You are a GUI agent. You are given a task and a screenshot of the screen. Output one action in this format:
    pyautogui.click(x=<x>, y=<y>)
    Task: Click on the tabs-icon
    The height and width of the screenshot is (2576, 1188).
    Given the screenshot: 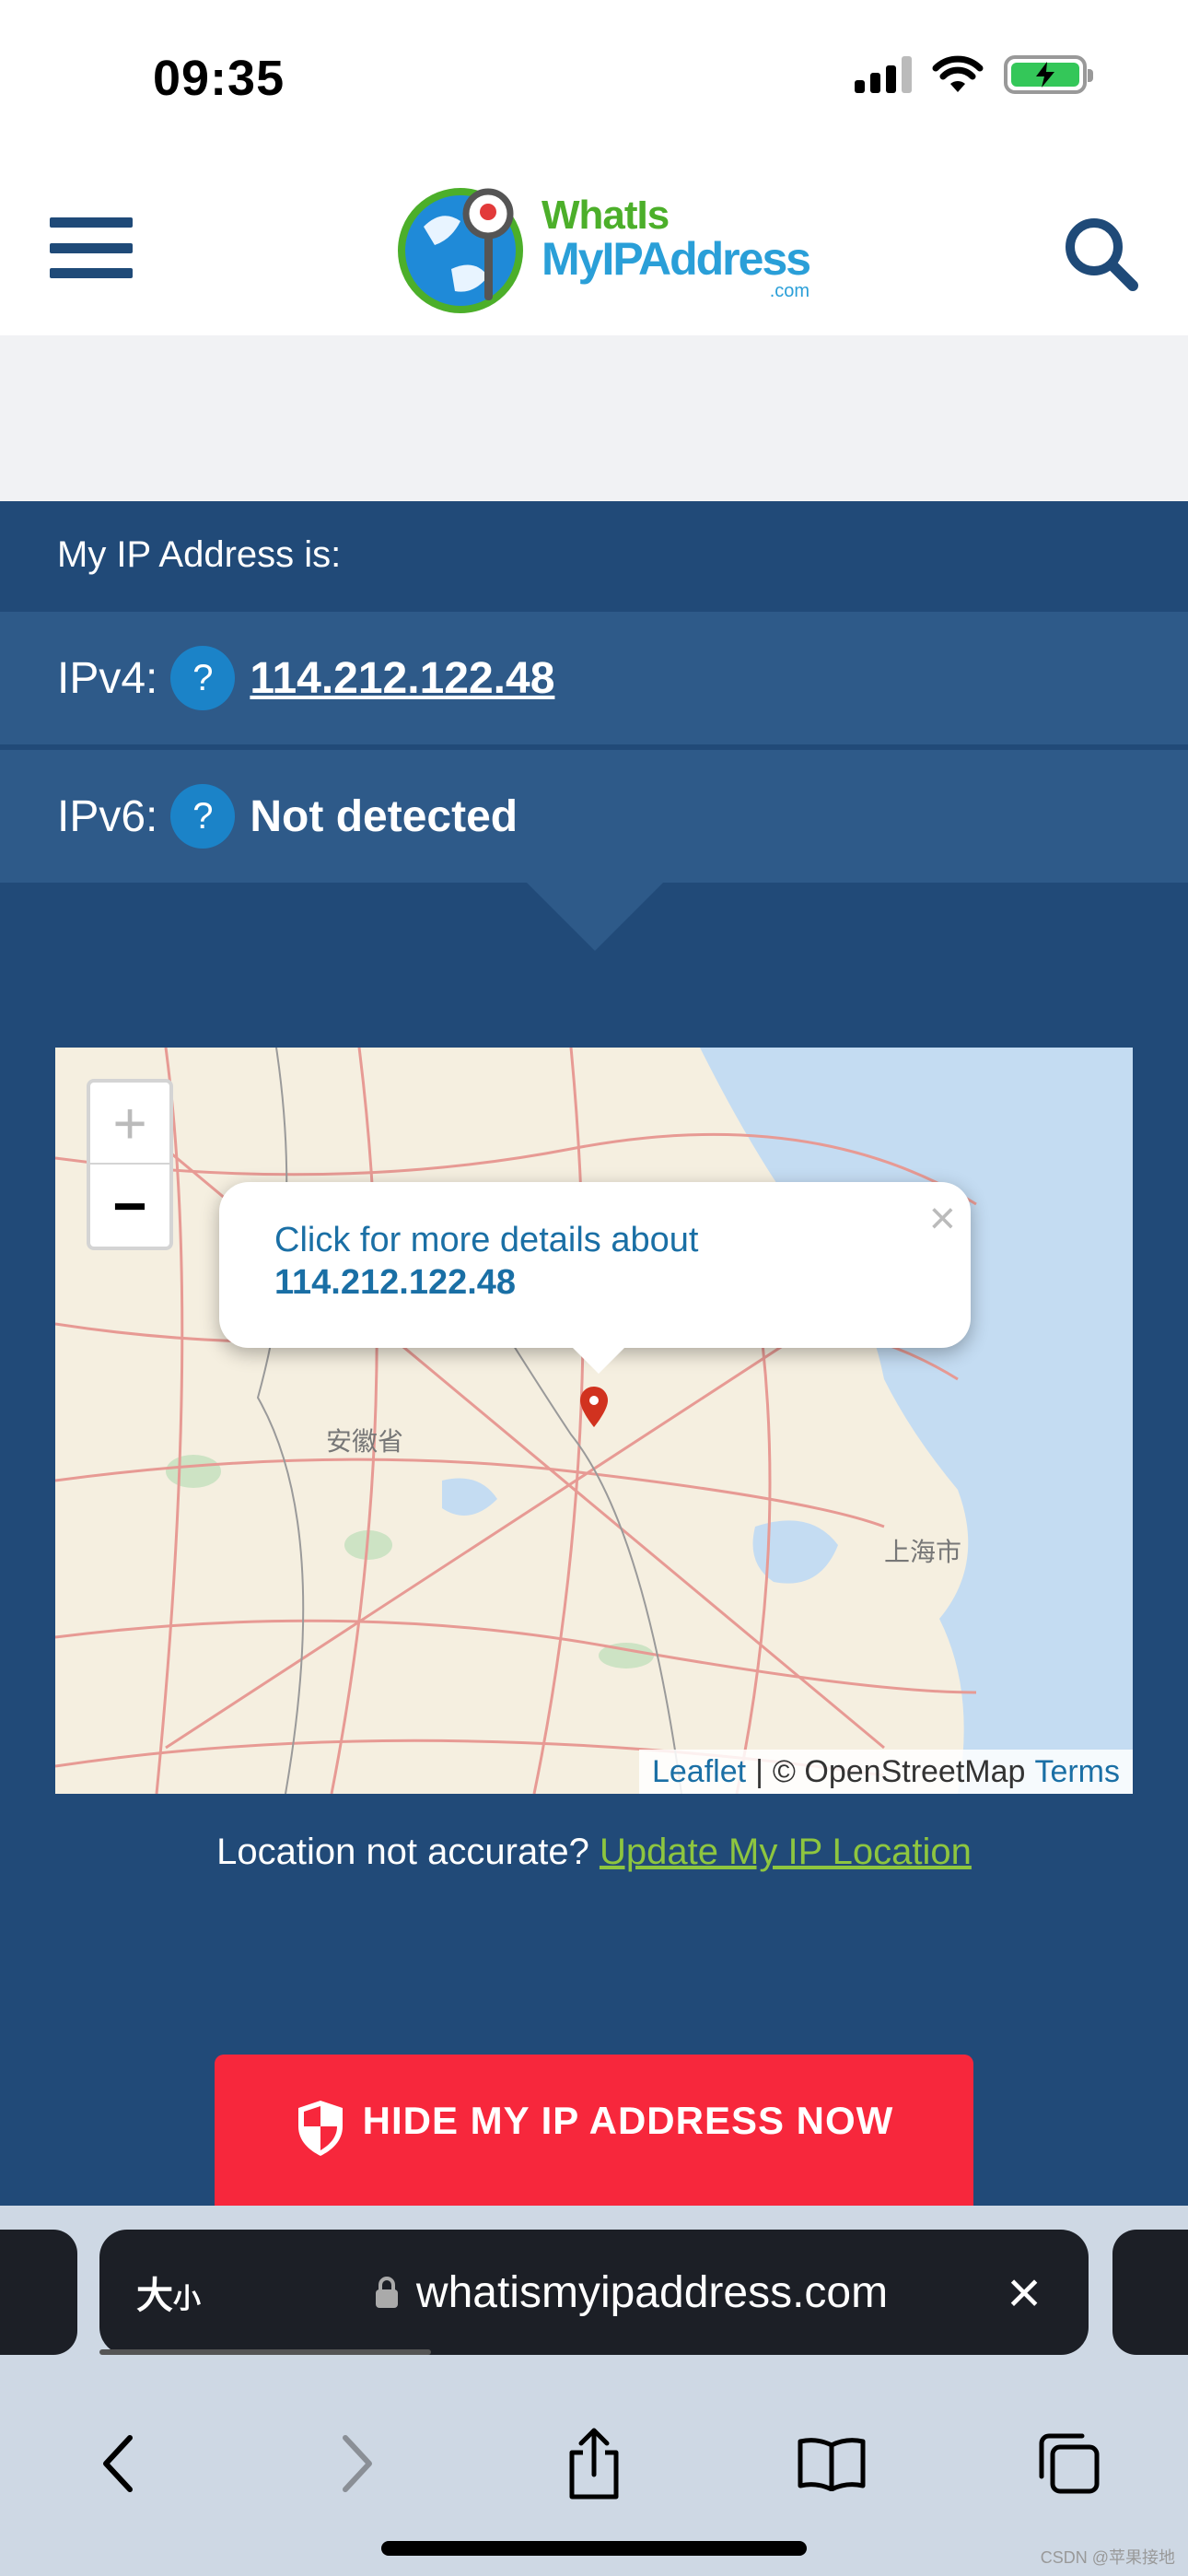 What is the action you would take?
    pyautogui.click(x=1069, y=2463)
    